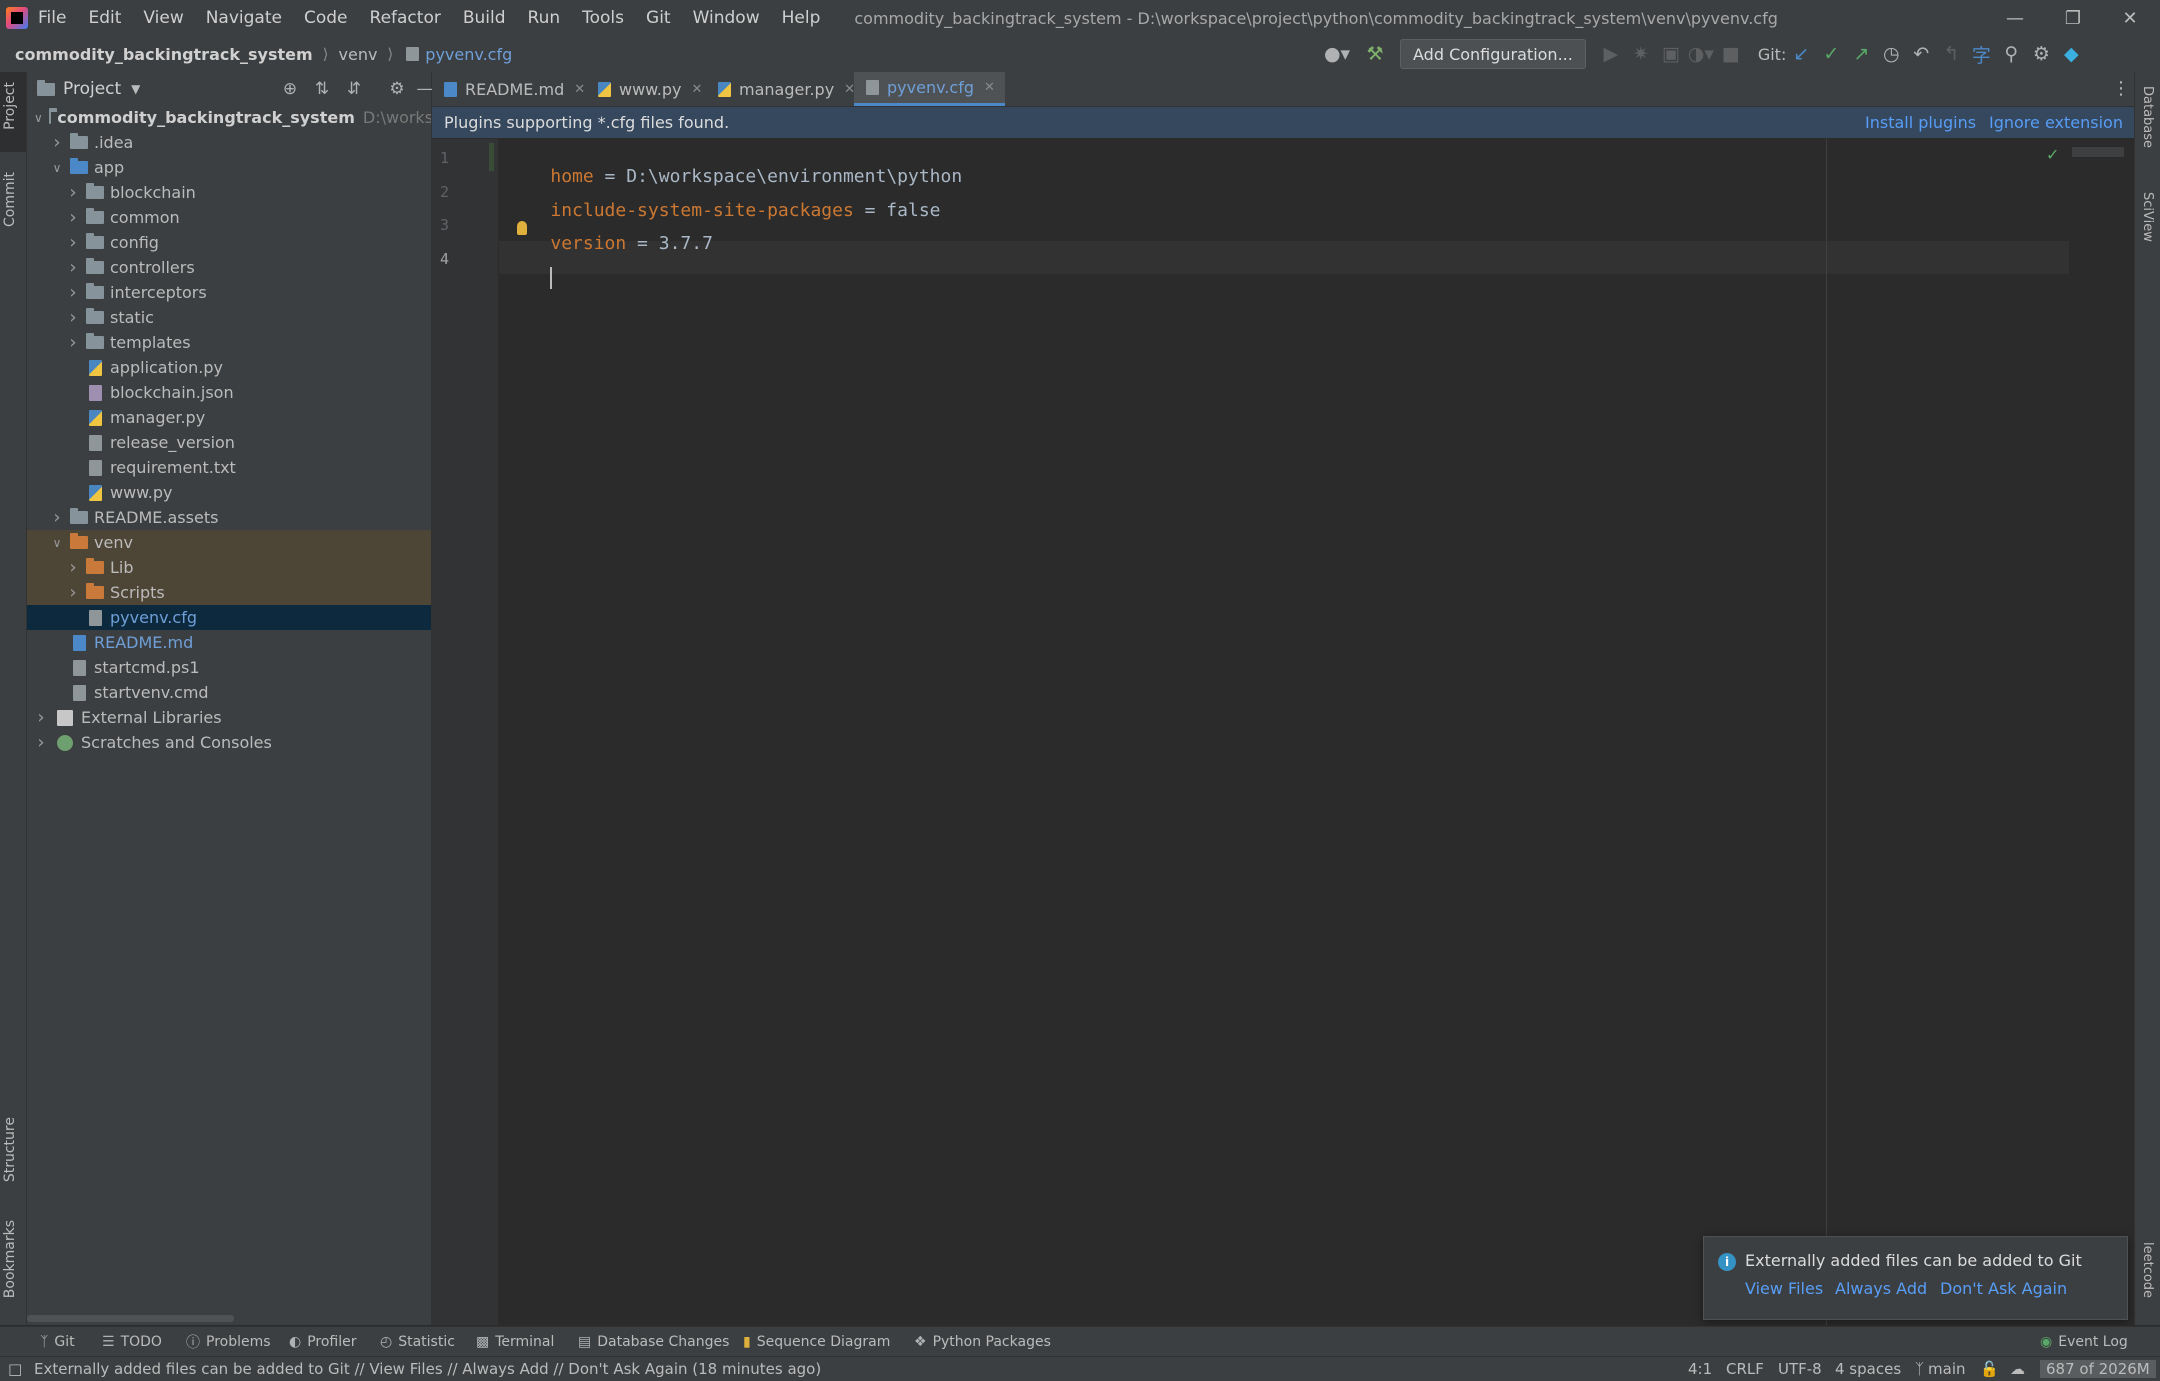 The width and height of the screenshot is (2160, 1381). What do you see at coordinates (1951, 54) in the screenshot?
I see `branches-icon: ↰` at bounding box center [1951, 54].